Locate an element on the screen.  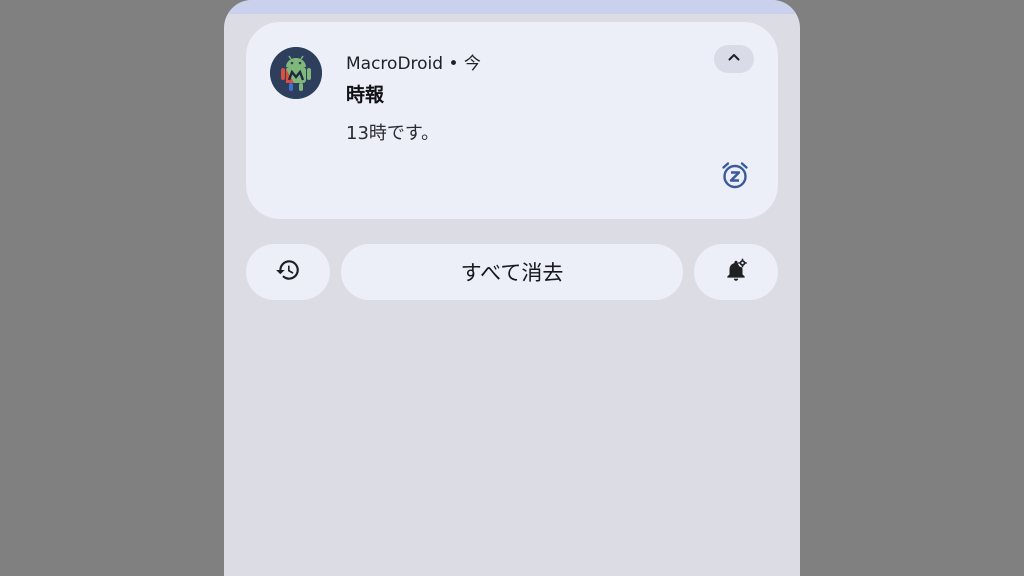
notification-settings-icon is located at coordinates (736, 272).